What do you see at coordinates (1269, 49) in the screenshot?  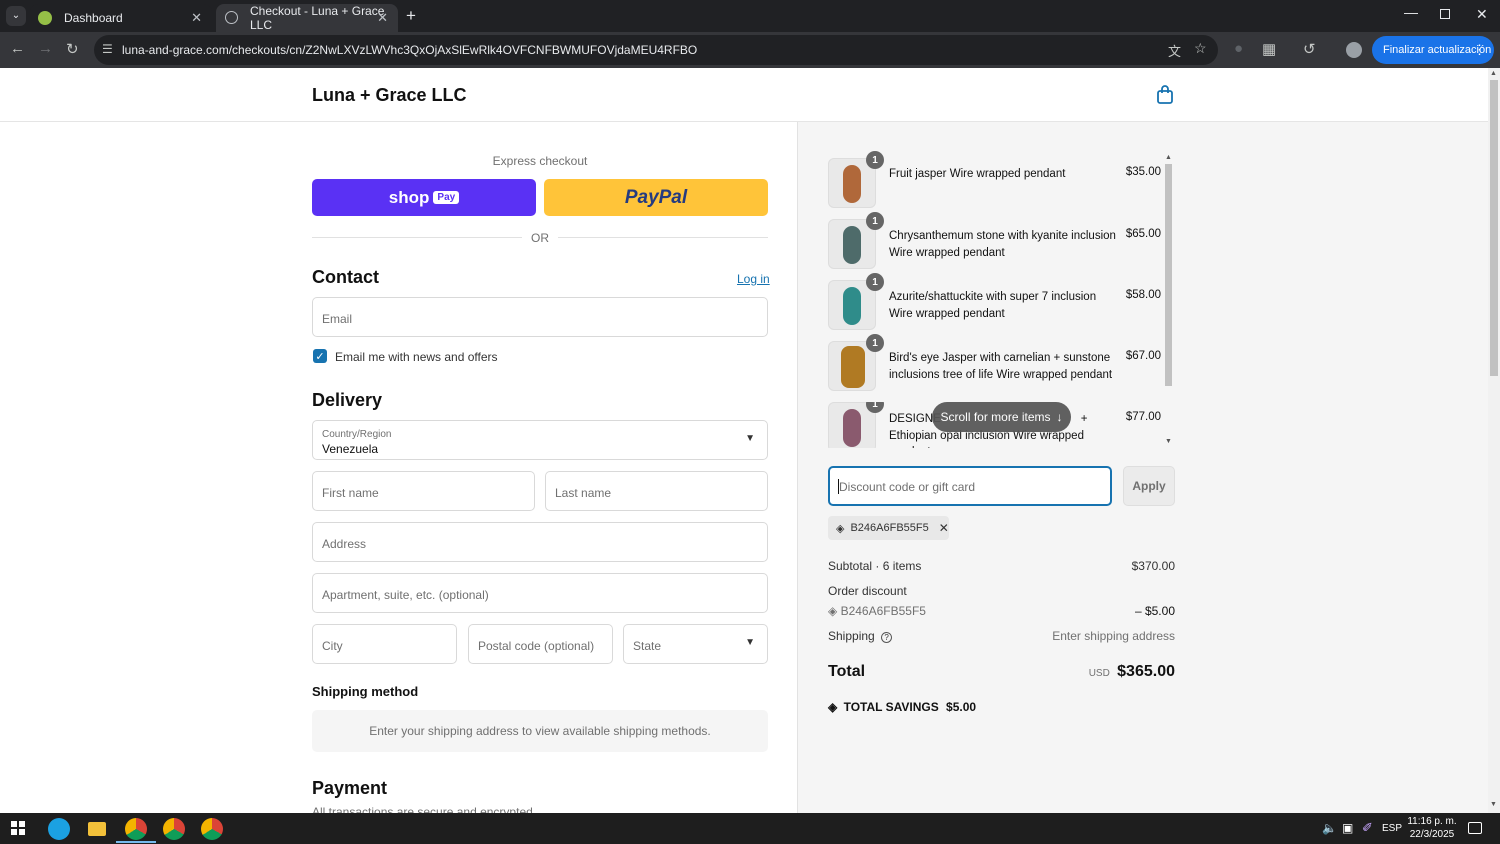 I see `puzzle-icon: ▦` at bounding box center [1269, 49].